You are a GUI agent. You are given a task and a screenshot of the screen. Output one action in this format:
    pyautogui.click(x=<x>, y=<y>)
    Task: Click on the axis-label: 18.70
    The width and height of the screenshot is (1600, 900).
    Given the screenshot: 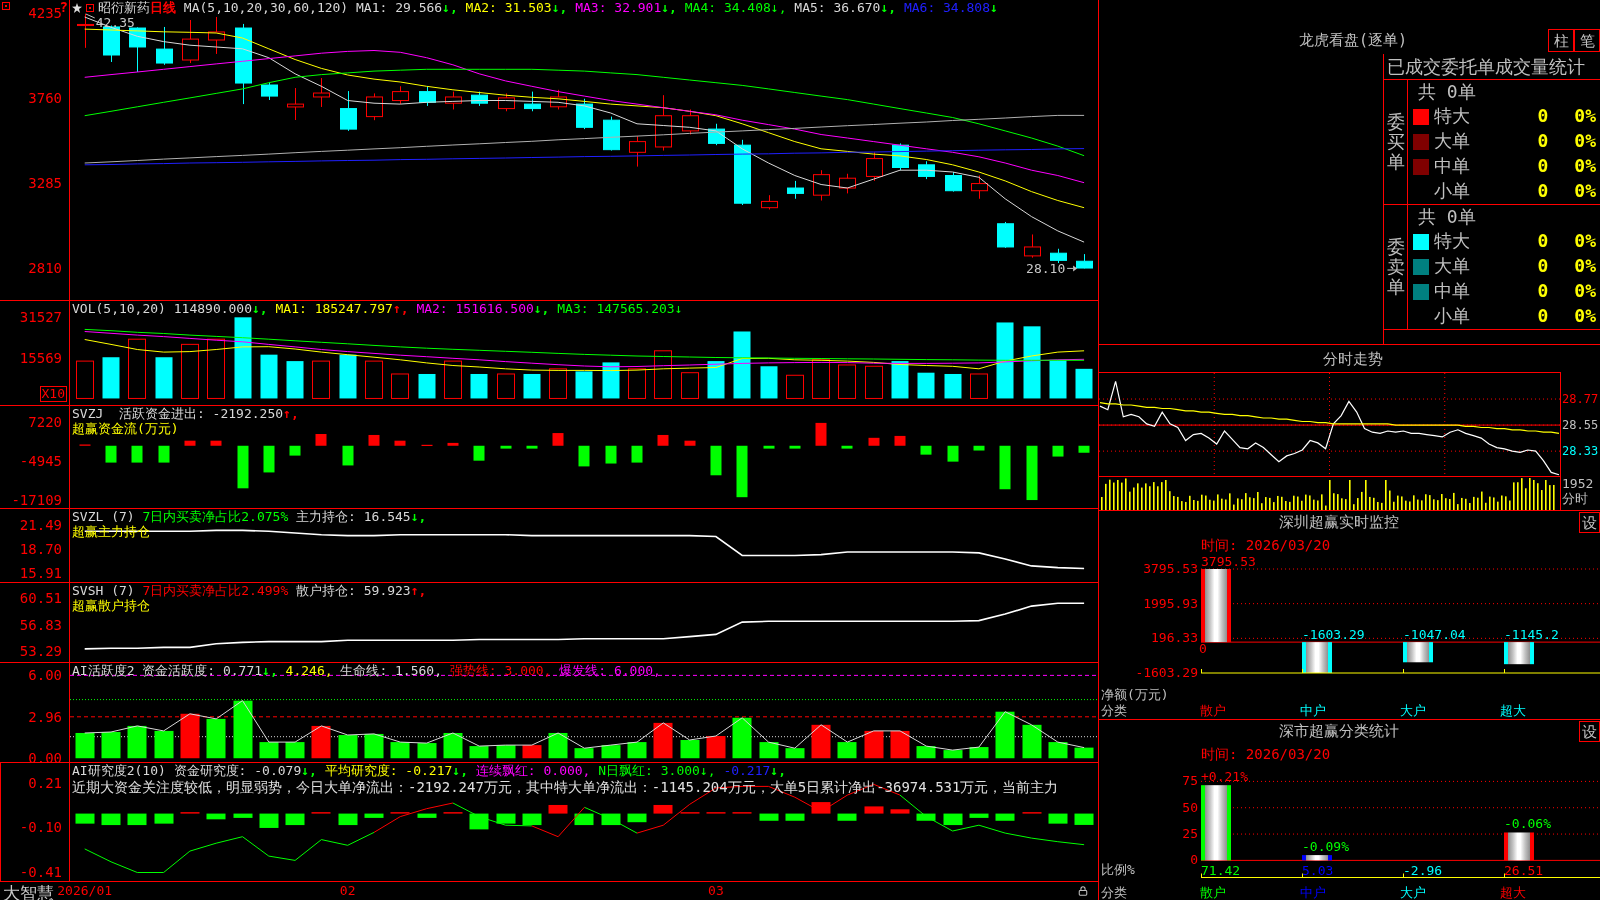 What is the action you would take?
    pyautogui.click(x=40, y=549)
    